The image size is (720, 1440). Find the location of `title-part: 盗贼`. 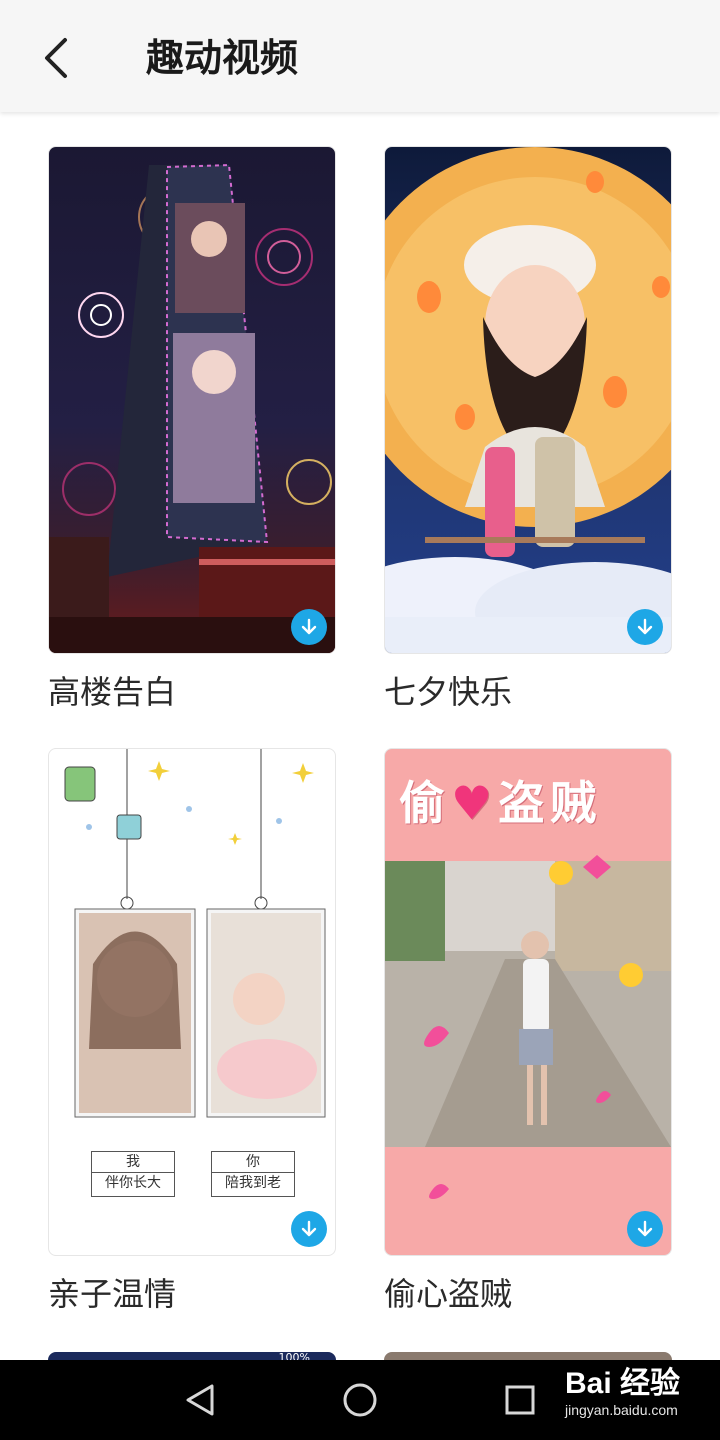

title-part: 盗贼 is located at coordinates (550, 803).